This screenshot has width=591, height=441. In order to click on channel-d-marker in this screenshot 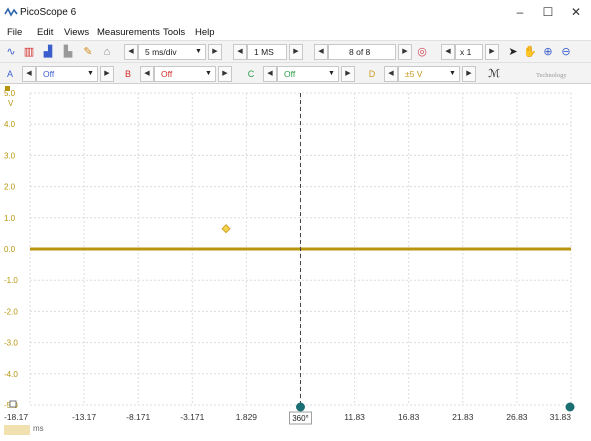, I will do `click(7, 88)`.